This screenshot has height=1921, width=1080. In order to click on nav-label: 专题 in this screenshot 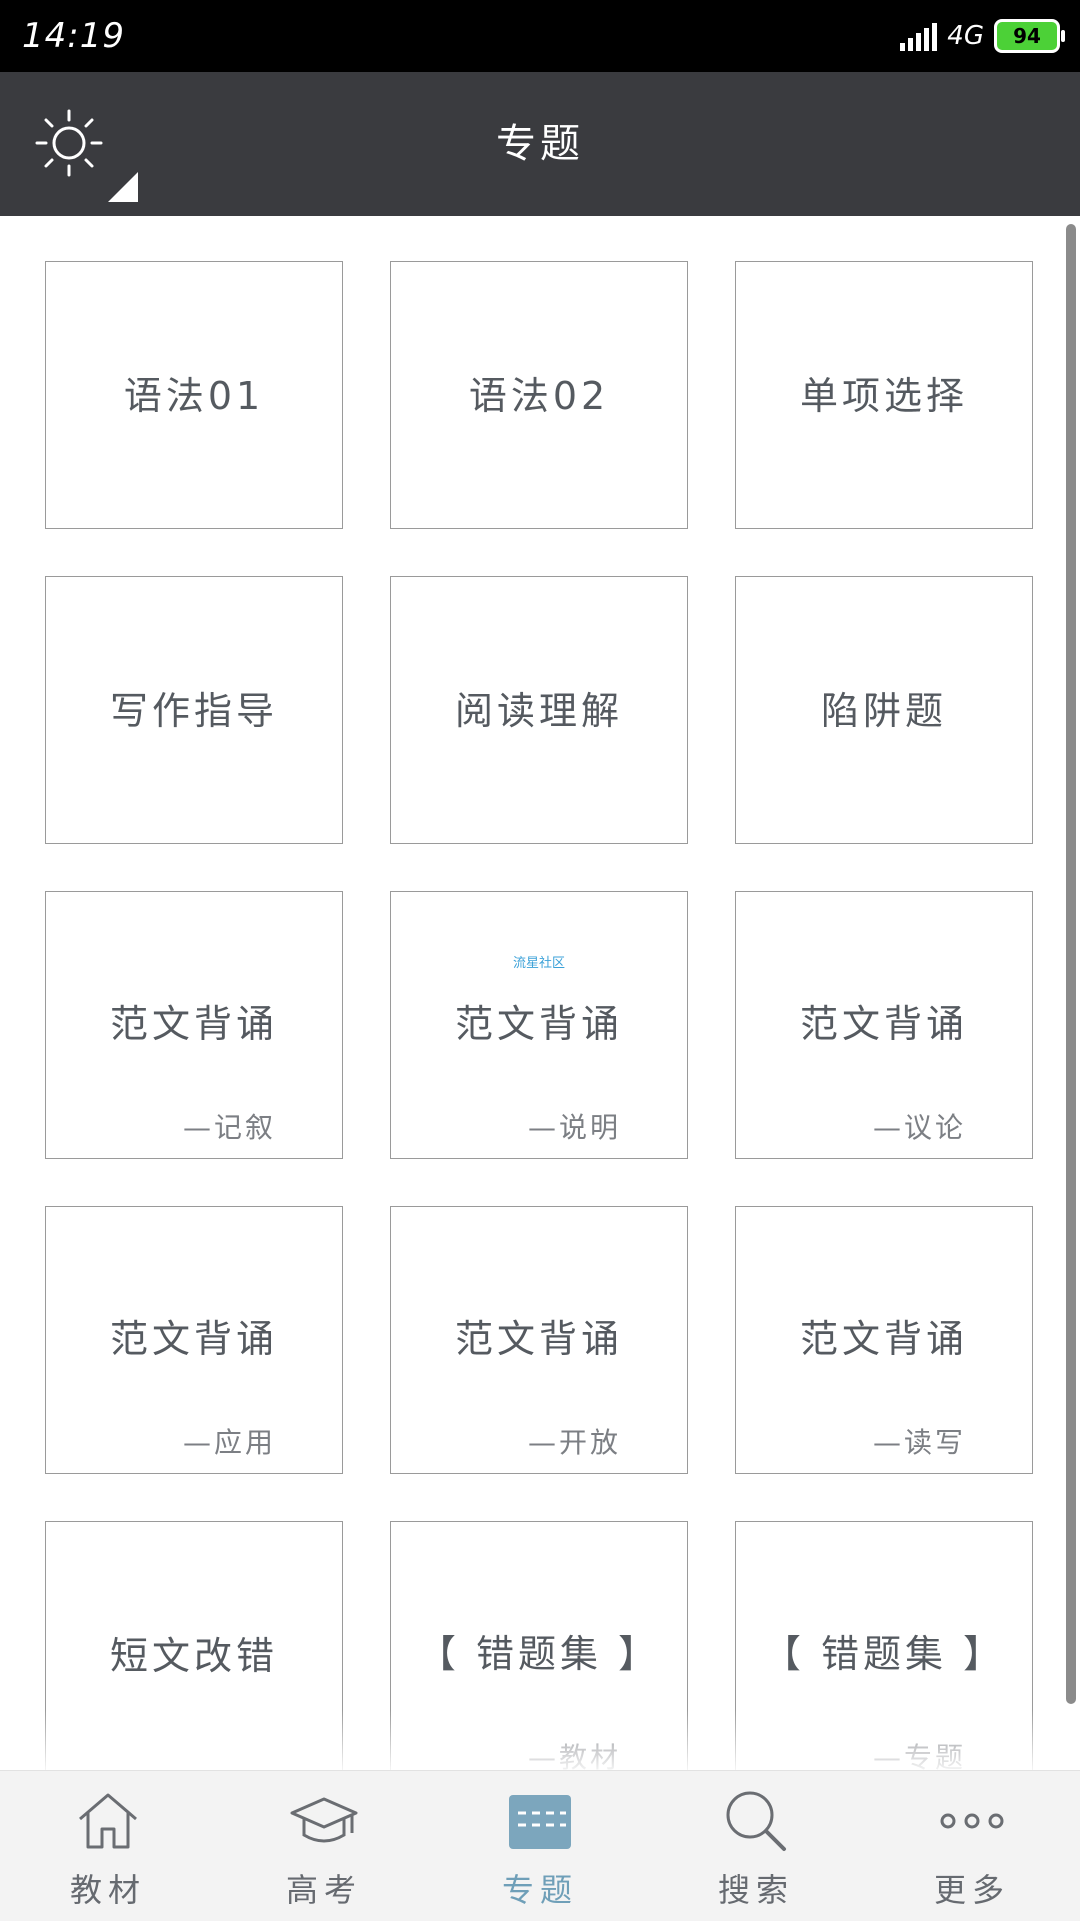, I will do `click(539, 1890)`.